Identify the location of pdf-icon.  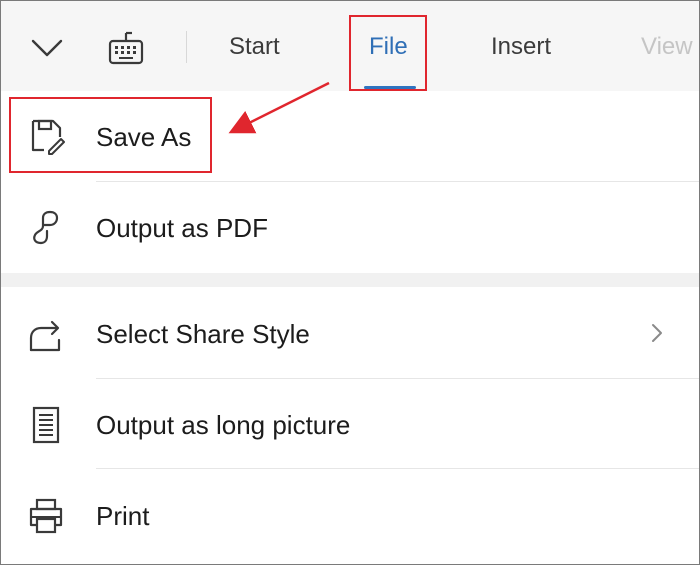
(46, 228).